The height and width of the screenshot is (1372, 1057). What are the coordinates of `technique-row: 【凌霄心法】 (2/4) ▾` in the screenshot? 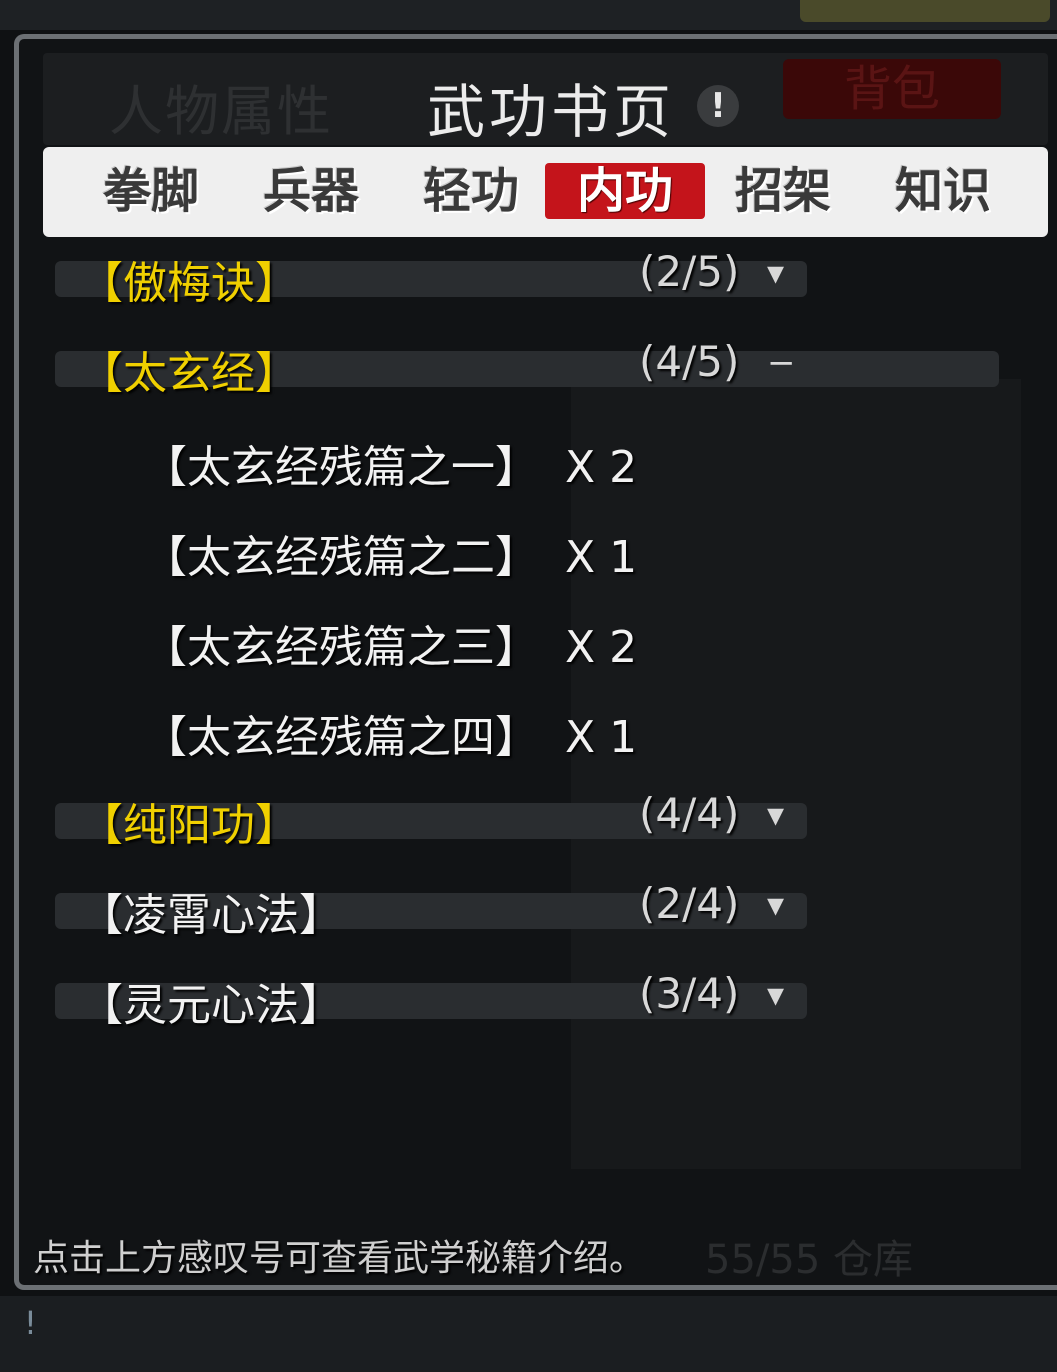 It's located at (535, 910).